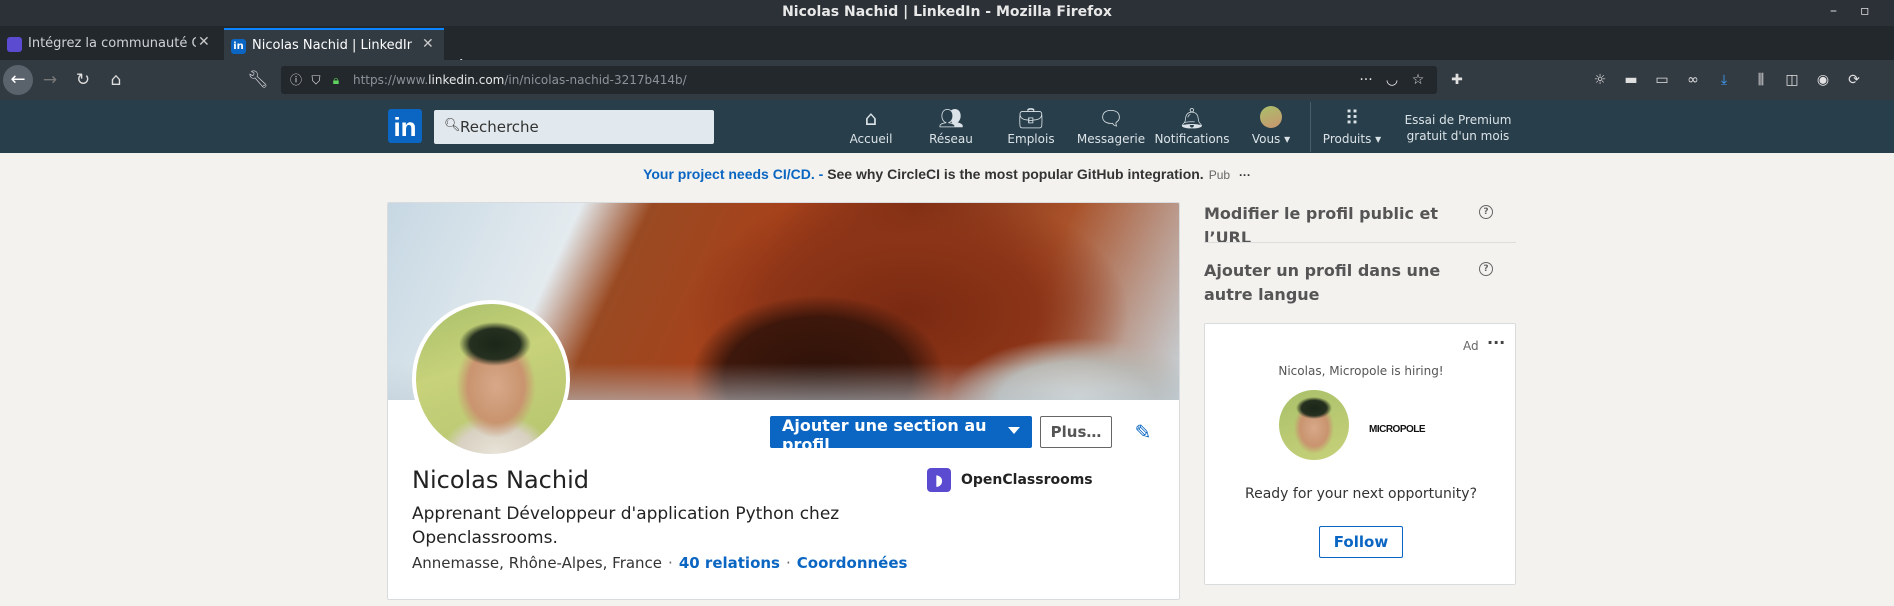  Describe the element at coordinates (729, 563) in the screenshot. I see `connections-link: 40 relations` at that location.